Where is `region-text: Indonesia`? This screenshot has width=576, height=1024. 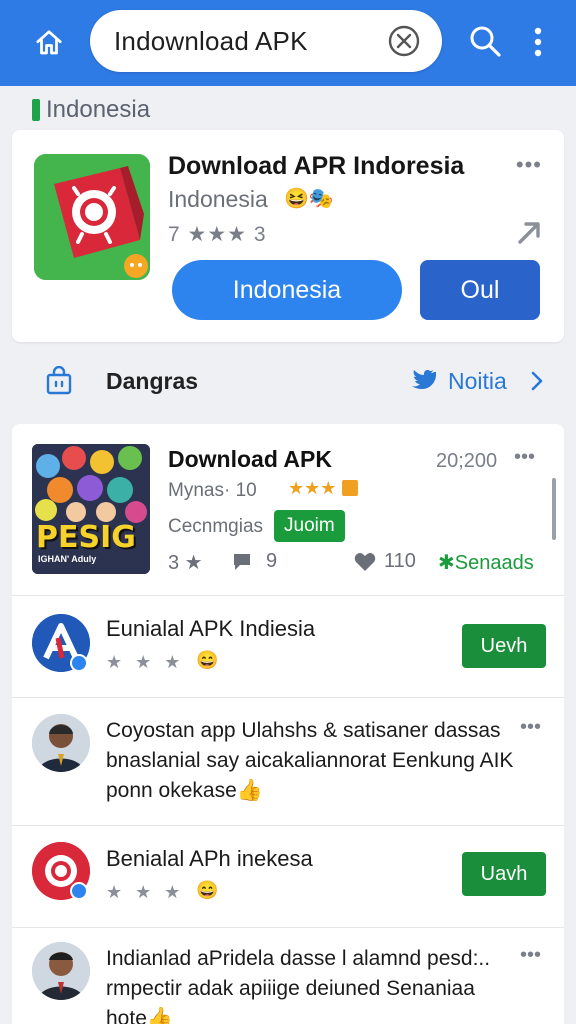
region-text: Indonesia is located at coordinates (98, 109).